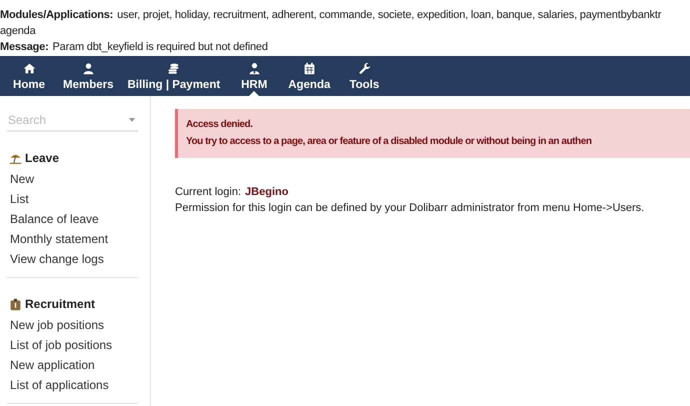  I want to click on info-text: user, projet, holiday, recruitment, adherent, commande, societe, expedition, loan, banque, salaries, paymentbybanktr, so click(389, 15).